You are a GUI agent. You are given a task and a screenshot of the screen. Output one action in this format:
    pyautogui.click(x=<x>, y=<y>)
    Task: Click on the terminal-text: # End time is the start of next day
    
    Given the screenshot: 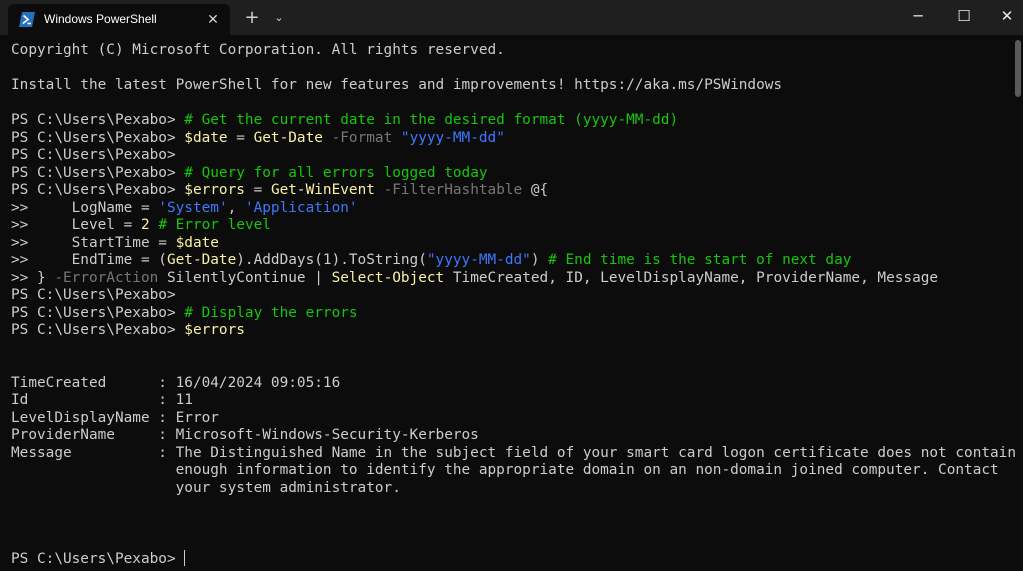 What is the action you would take?
    pyautogui.click(x=700, y=260)
    